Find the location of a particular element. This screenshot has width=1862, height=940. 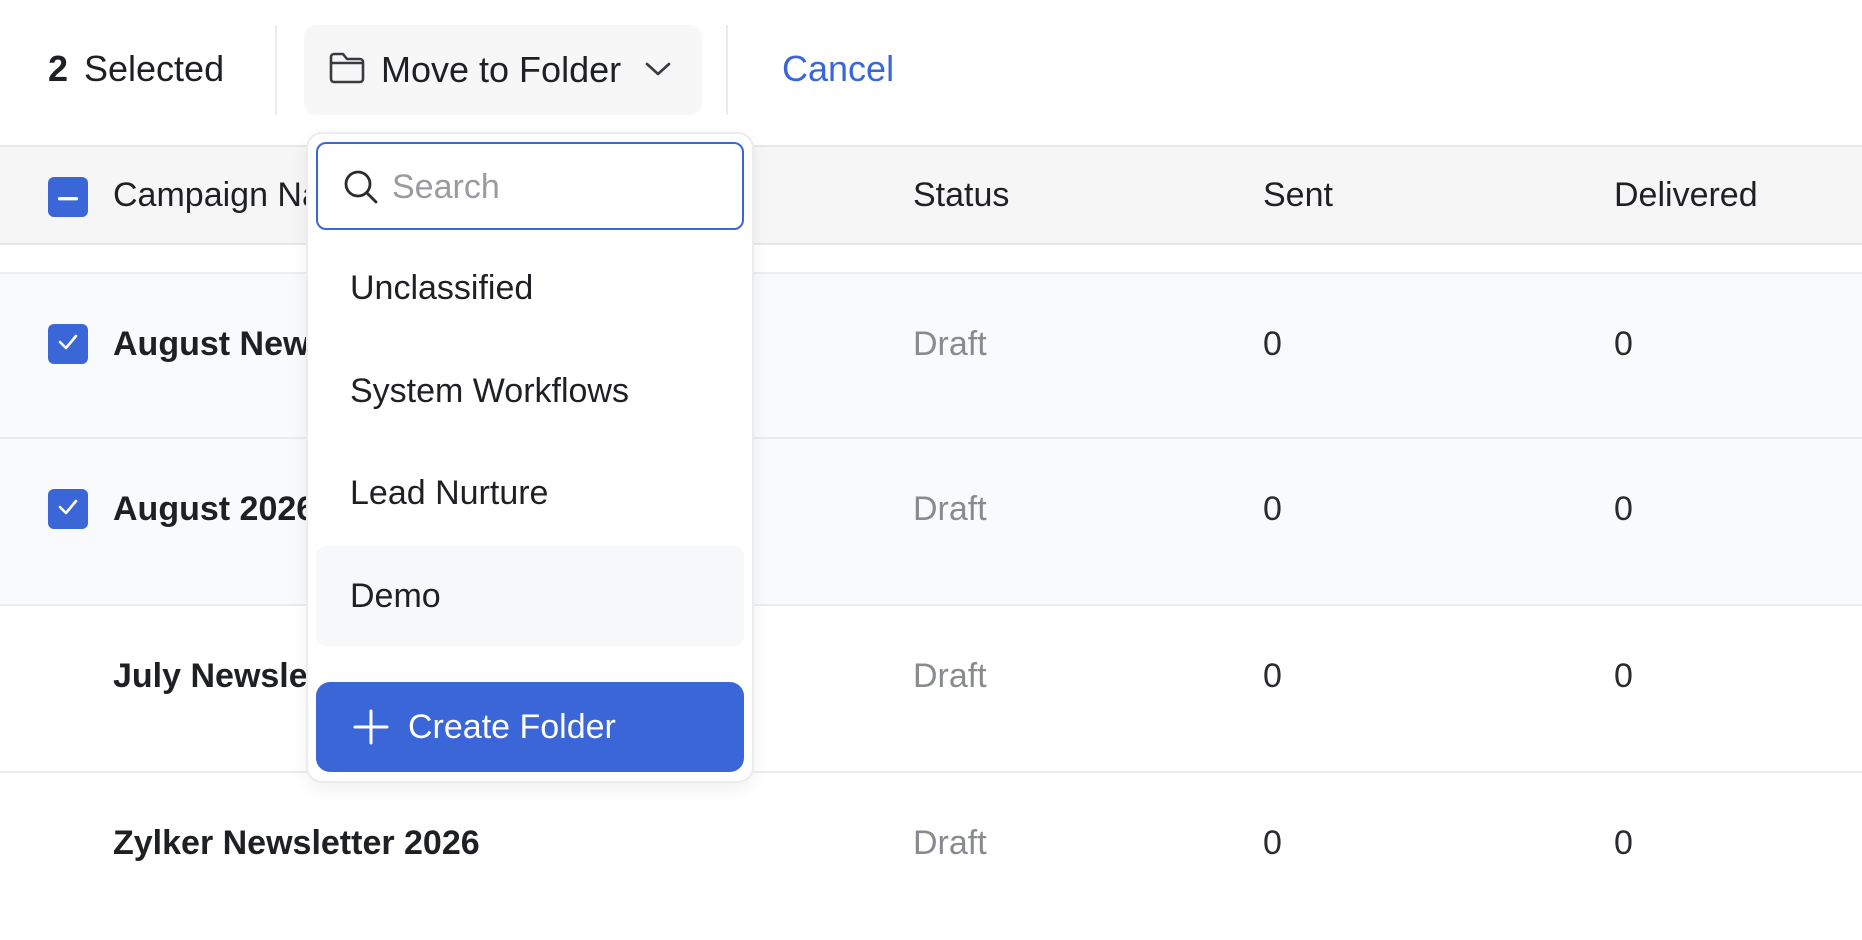

cancel-button: Cancel is located at coordinates (838, 69).